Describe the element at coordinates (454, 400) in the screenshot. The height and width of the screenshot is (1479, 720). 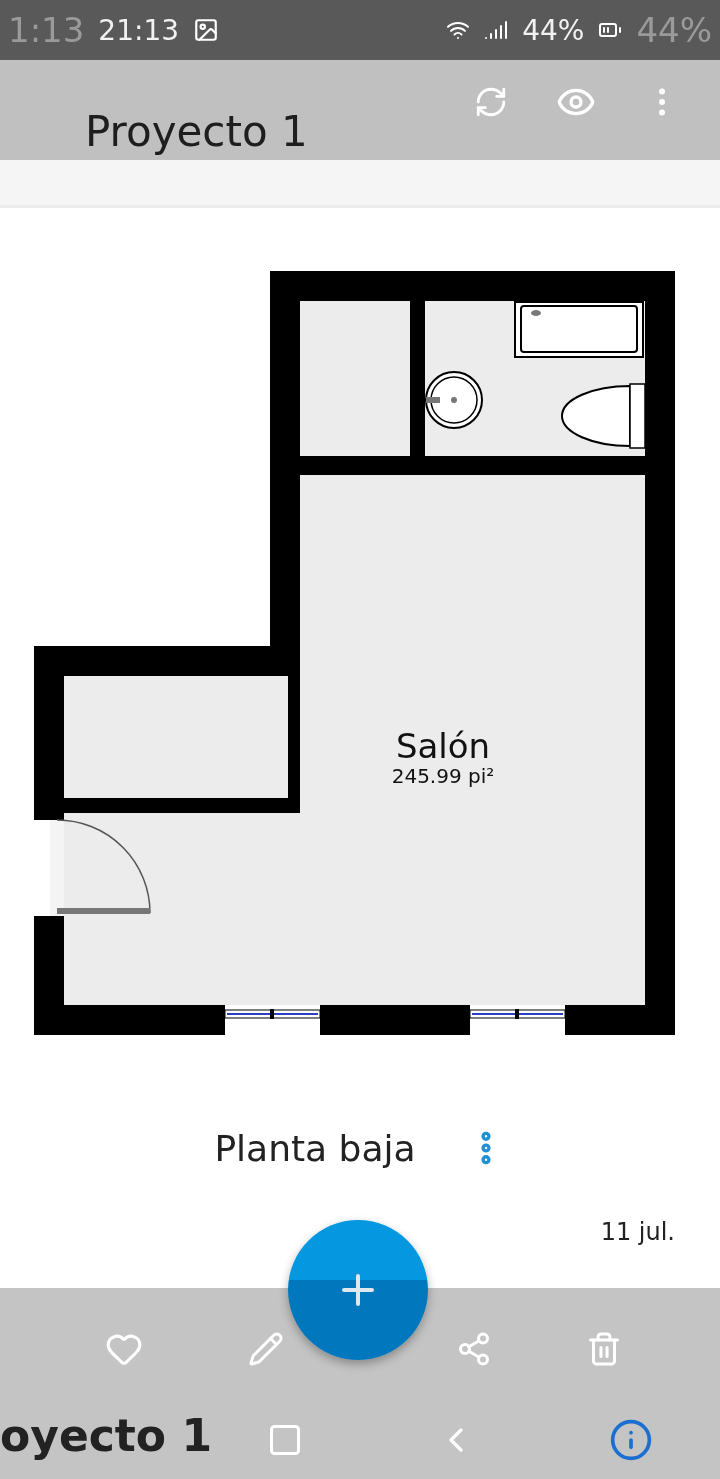
I see `sink-drawing` at that location.